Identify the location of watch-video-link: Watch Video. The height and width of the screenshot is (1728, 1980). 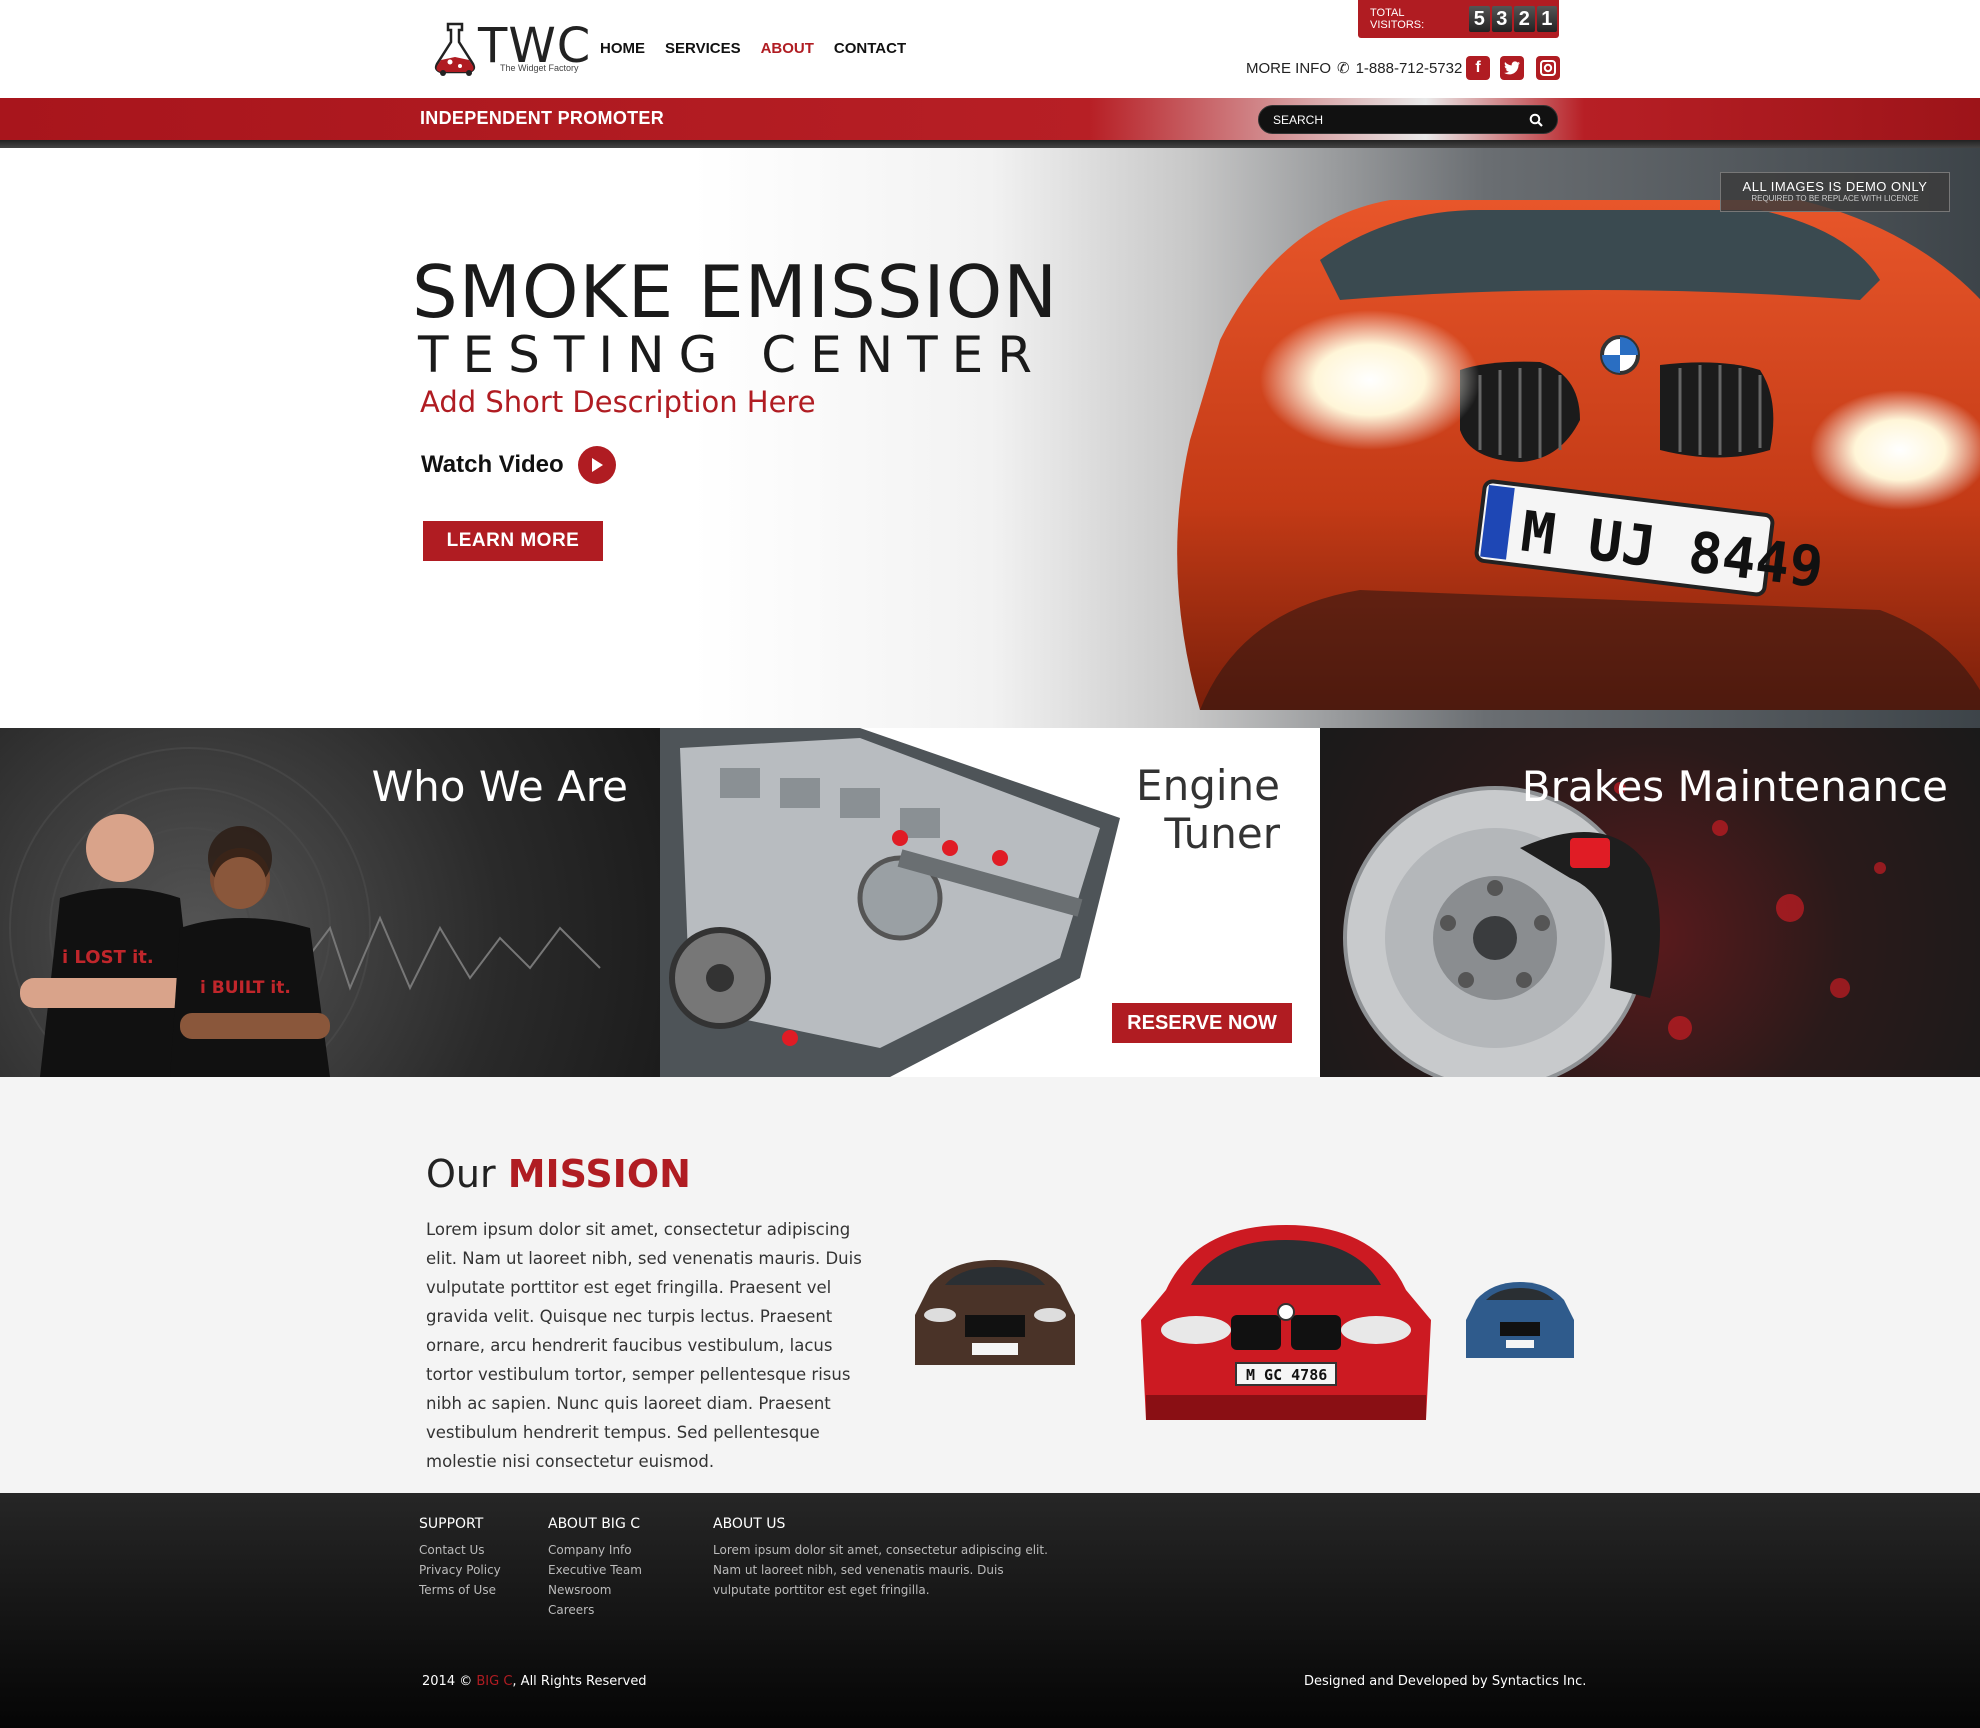
(518, 465).